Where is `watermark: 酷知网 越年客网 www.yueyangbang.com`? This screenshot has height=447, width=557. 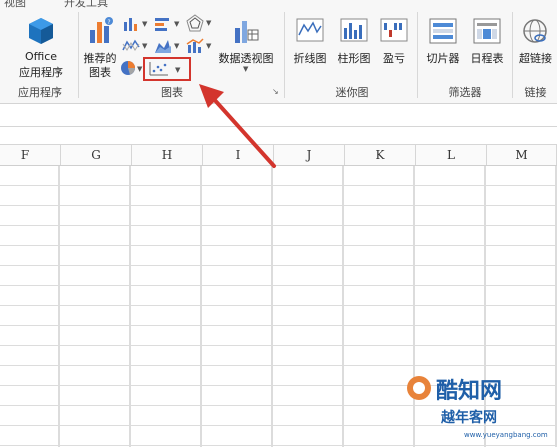
watermark: 酷知网 越年客网 www.yueyangbang.com is located at coordinates (436, 406).